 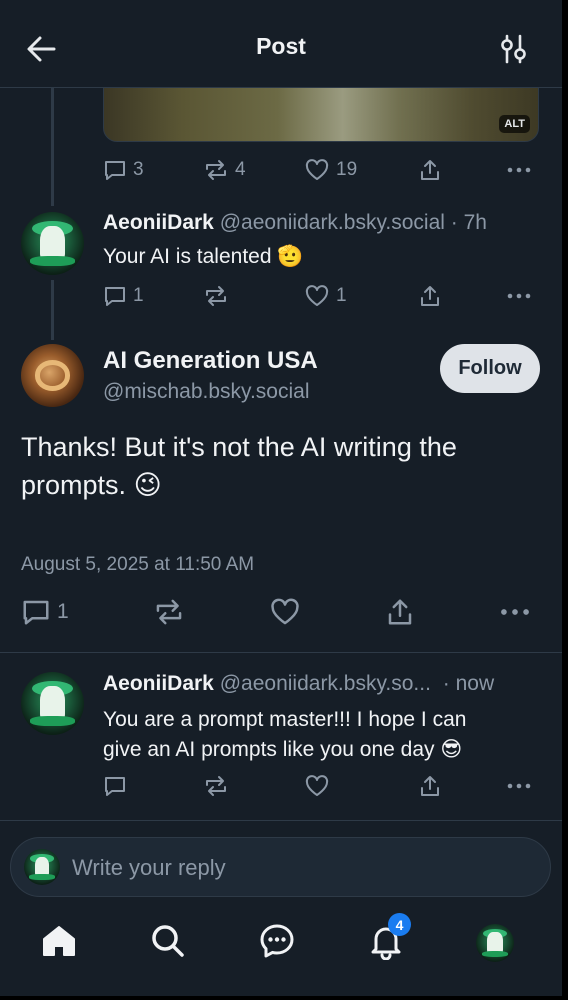 I want to click on like-button: 1, so click(x=325, y=296).